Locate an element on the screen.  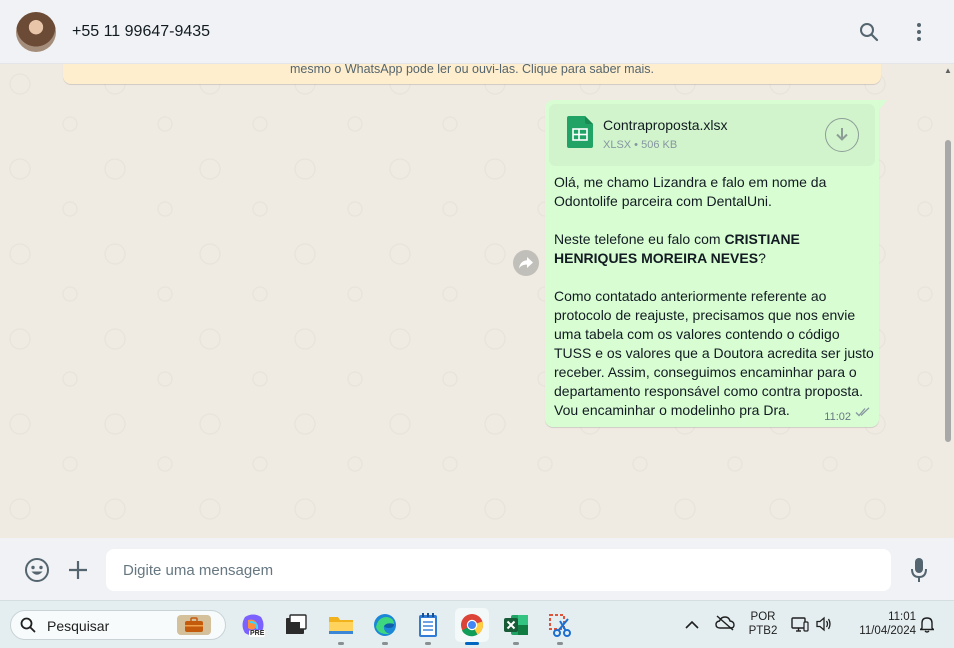
bubble-tail is located at coordinates (883, 105).